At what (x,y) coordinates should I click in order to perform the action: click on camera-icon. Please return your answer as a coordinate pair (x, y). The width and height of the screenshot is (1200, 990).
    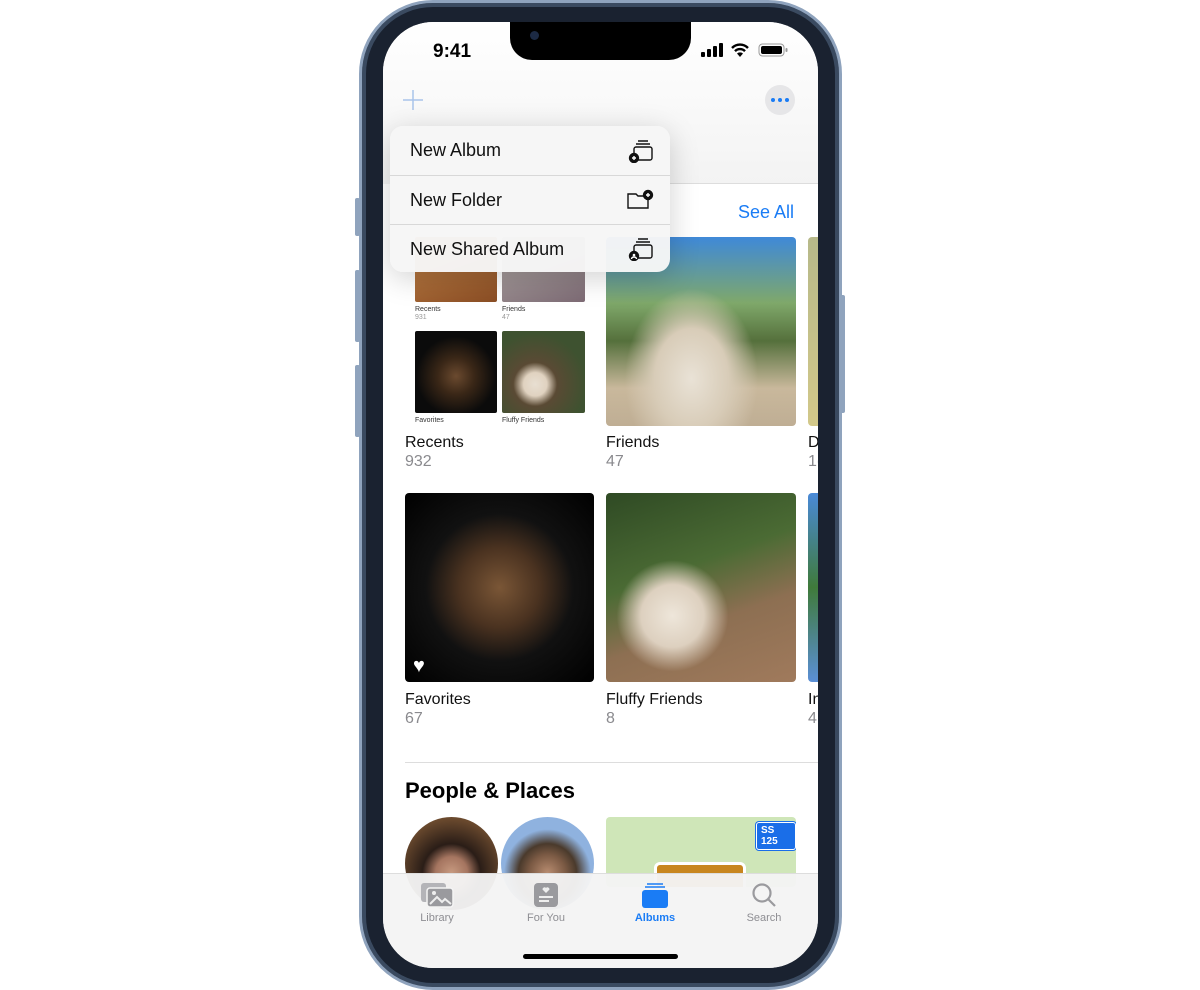
    Looking at the image, I should click on (534, 35).